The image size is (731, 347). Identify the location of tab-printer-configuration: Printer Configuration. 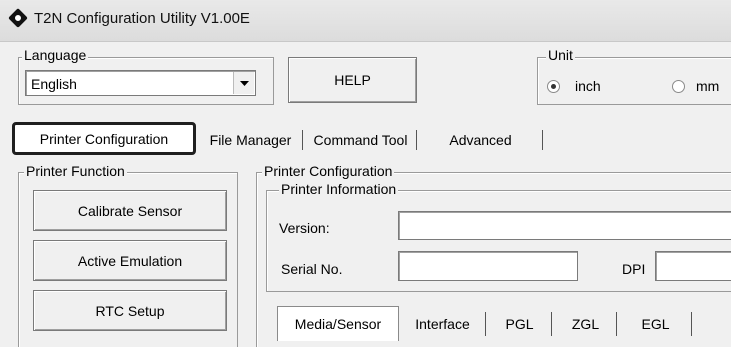
(104, 138).